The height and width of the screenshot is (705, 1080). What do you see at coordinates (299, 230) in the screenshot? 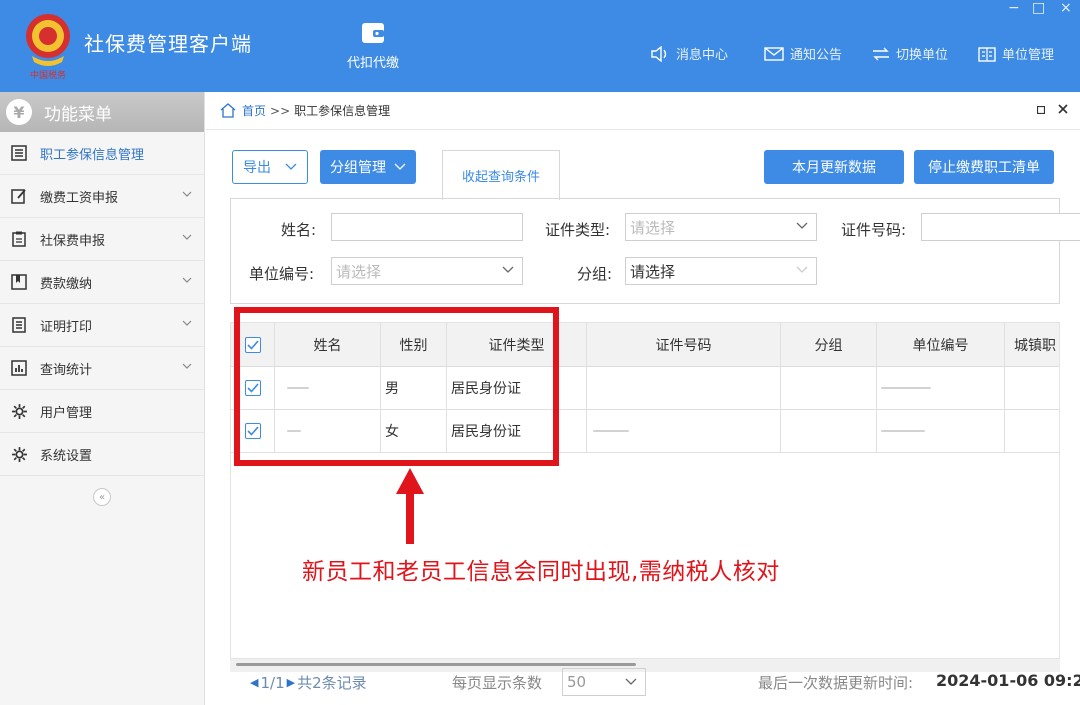
I see `name-label: 姓名:` at bounding box center [299, 230].